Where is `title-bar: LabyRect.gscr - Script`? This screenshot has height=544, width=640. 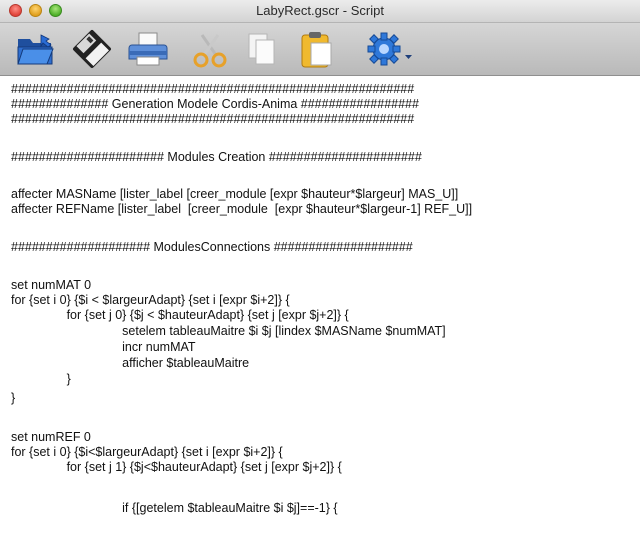 title-bar: LabyRect.gscr - Script is located at coordinates (320, 11).